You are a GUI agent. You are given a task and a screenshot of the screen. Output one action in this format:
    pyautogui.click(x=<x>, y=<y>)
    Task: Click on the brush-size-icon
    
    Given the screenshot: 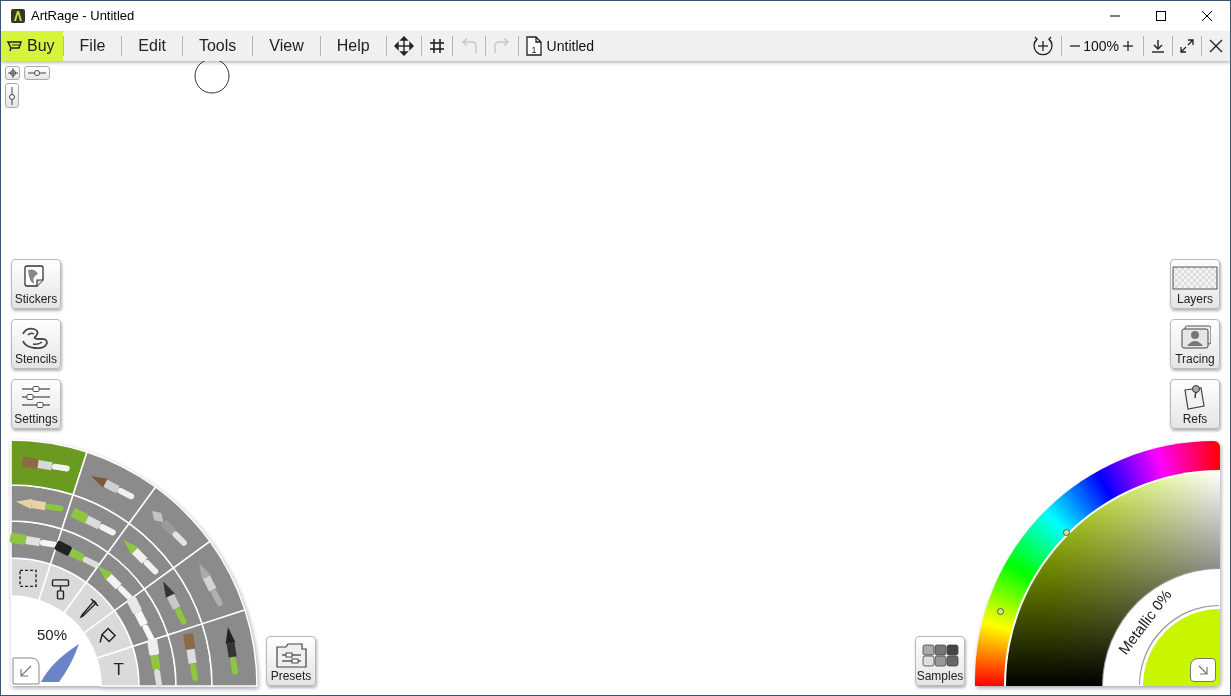 What is the action you would take?
    pyautogui.click(x=60, y=663)
    